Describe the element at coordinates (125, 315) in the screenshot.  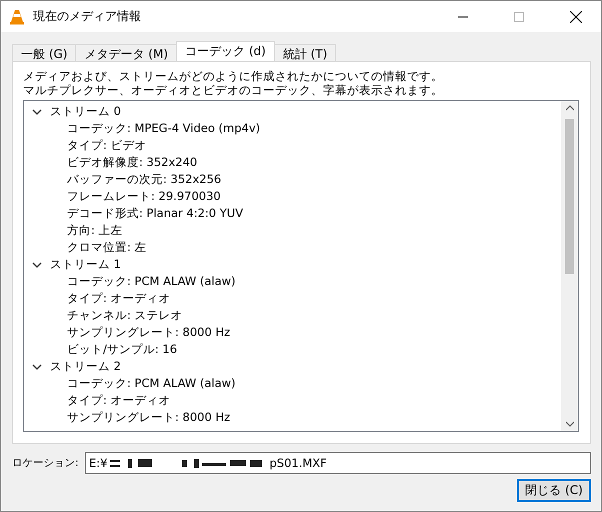
I see `tree-item: チャンネル: ステレオ` at that location.